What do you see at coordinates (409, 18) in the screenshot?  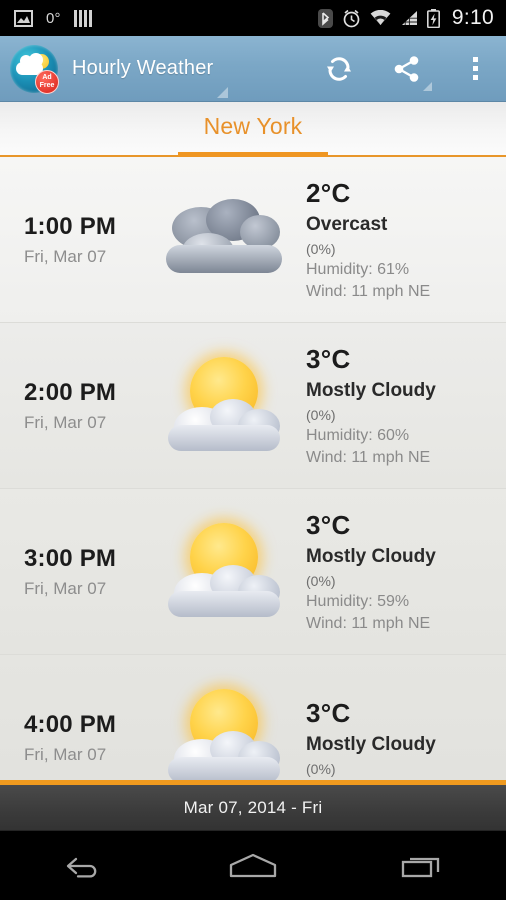 I see `signal-icon` at bounding box center [409, 18].